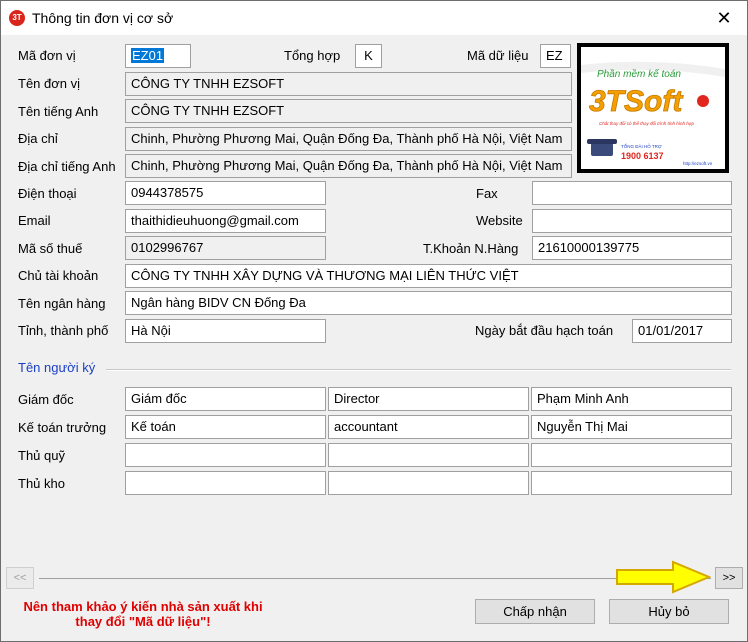  Describe the element at coordinates (225, 399) in the screenshot. I see `giam-doc-title-vi-input: Giám đốc` at that location.